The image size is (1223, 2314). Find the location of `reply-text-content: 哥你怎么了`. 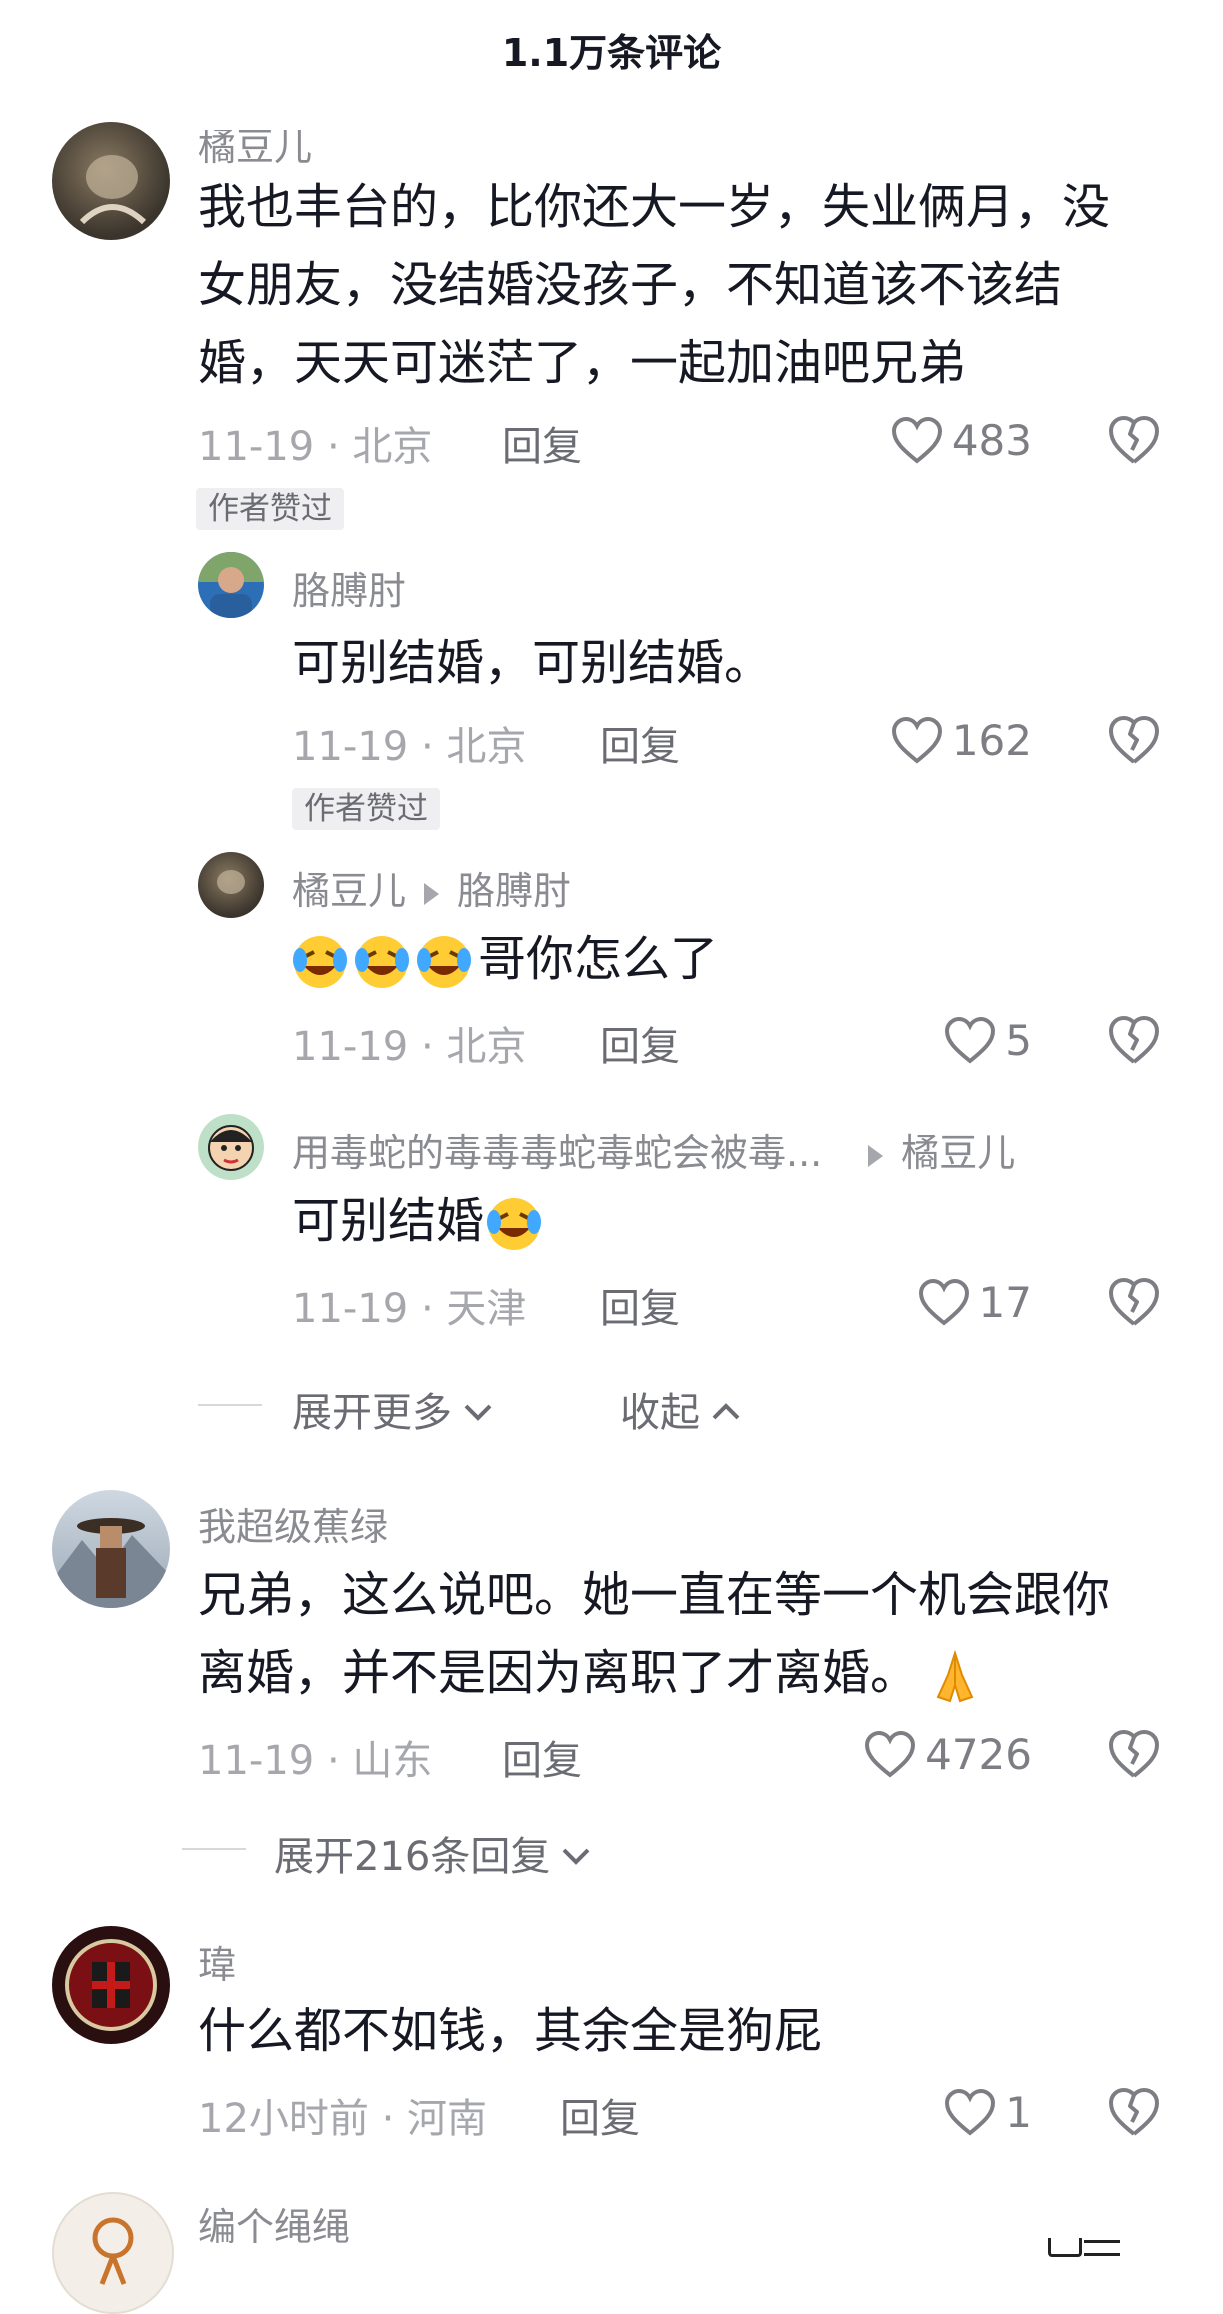

reply-text-content: 哥你怎么了 is located at coordinates (598, 959).